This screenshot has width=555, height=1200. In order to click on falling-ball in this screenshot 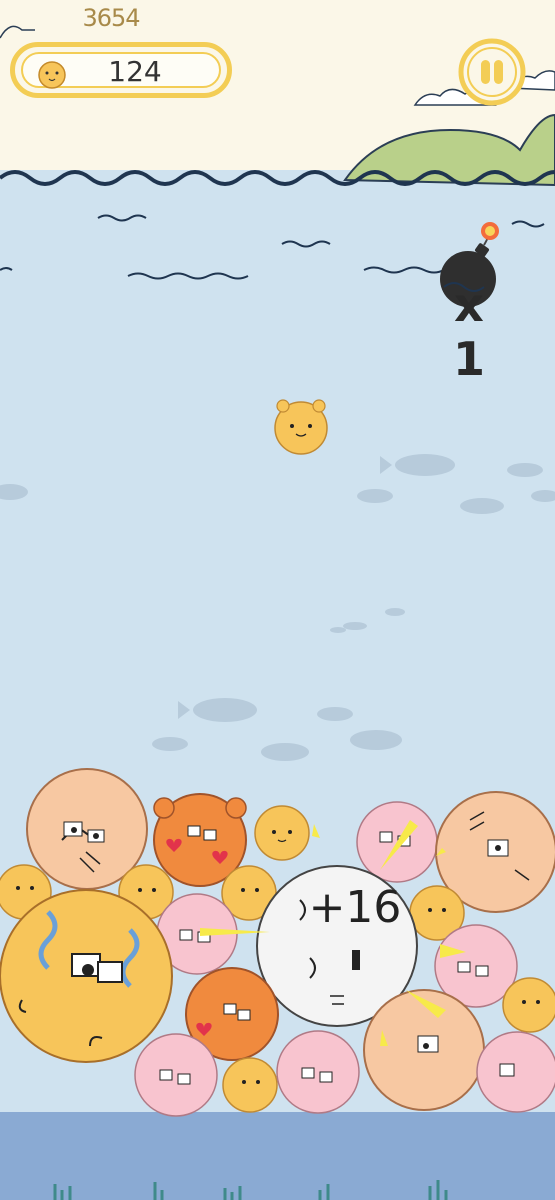, I will do `click(301, 427)`.